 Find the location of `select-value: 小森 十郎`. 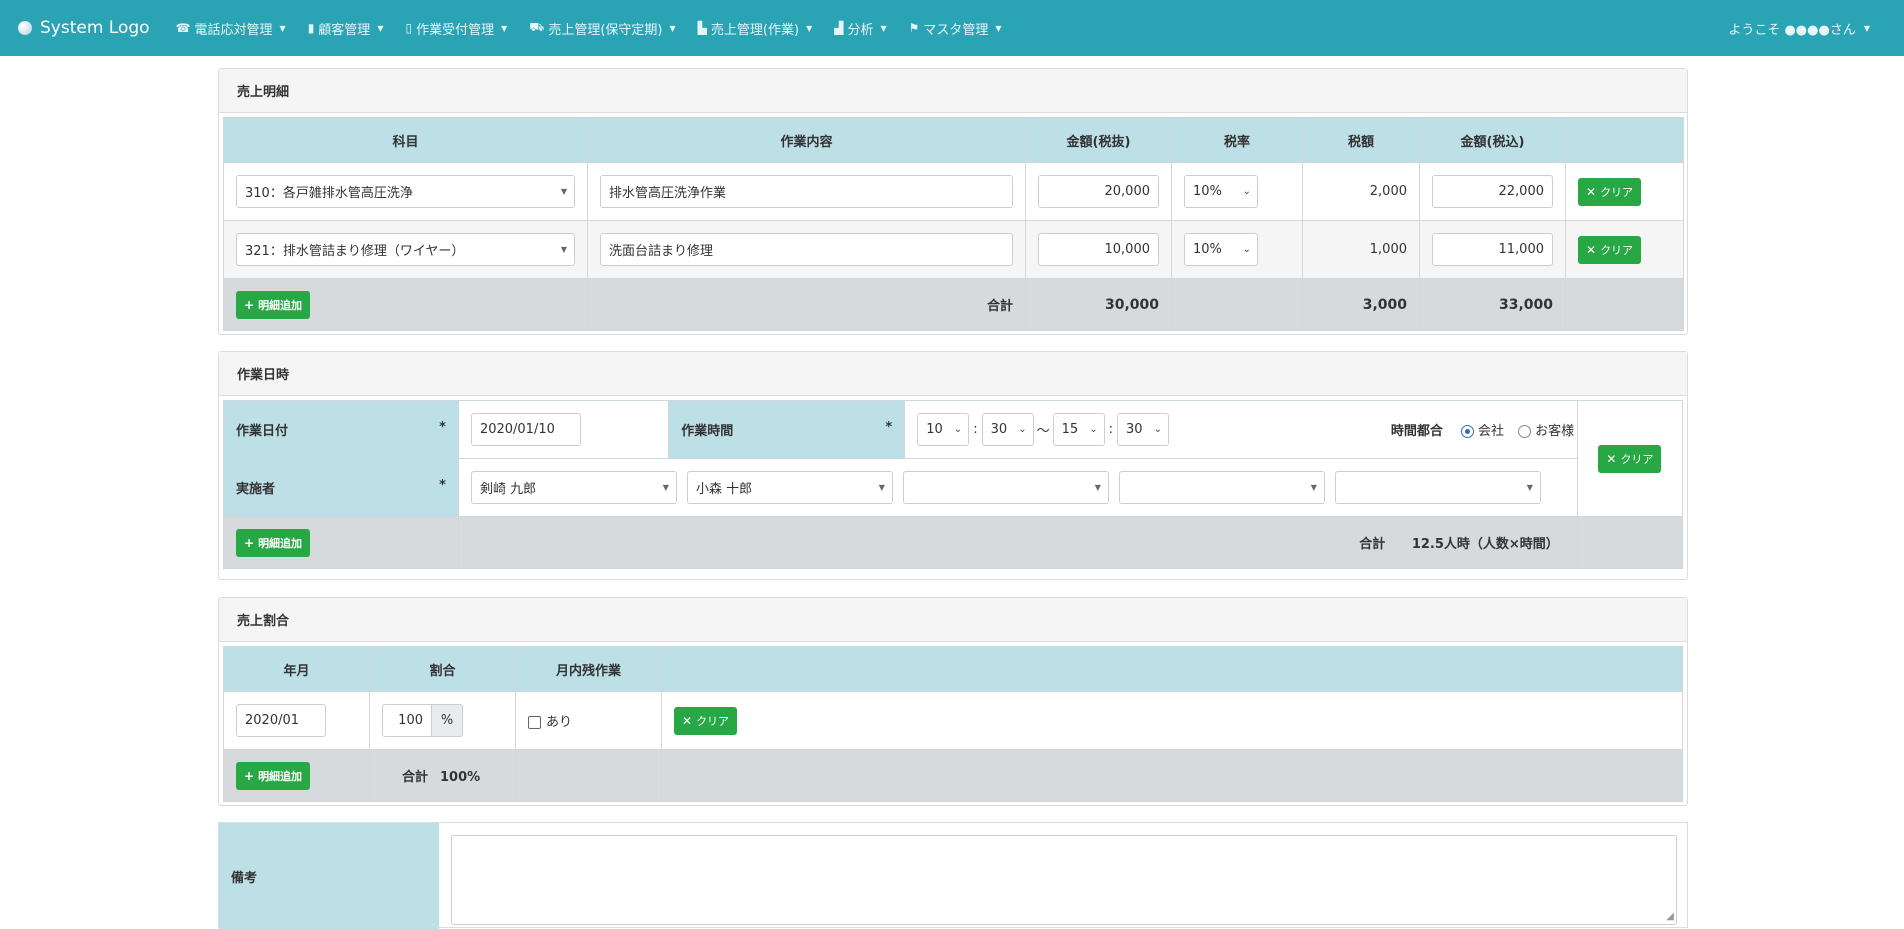

select-value: 小森 十郎 is located at coordinates (724, 489).